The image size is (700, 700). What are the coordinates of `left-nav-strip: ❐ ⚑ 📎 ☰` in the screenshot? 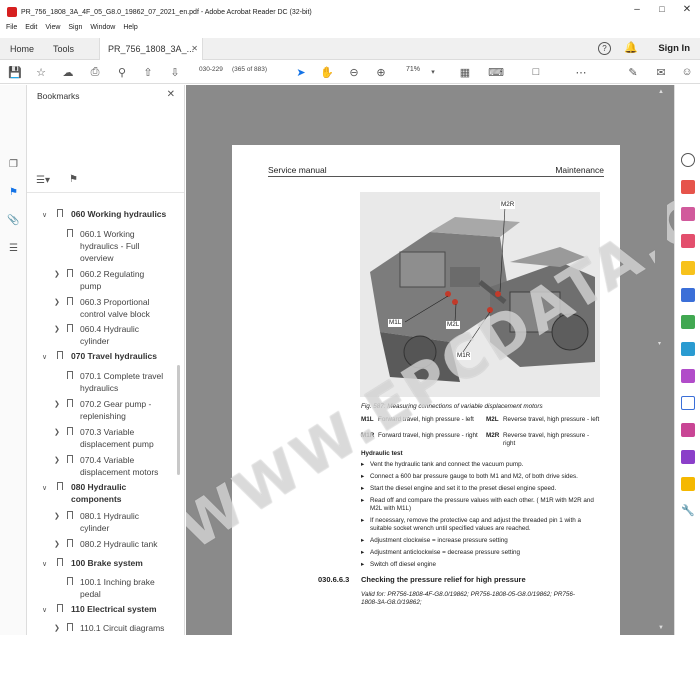 It's located at (13, 360).